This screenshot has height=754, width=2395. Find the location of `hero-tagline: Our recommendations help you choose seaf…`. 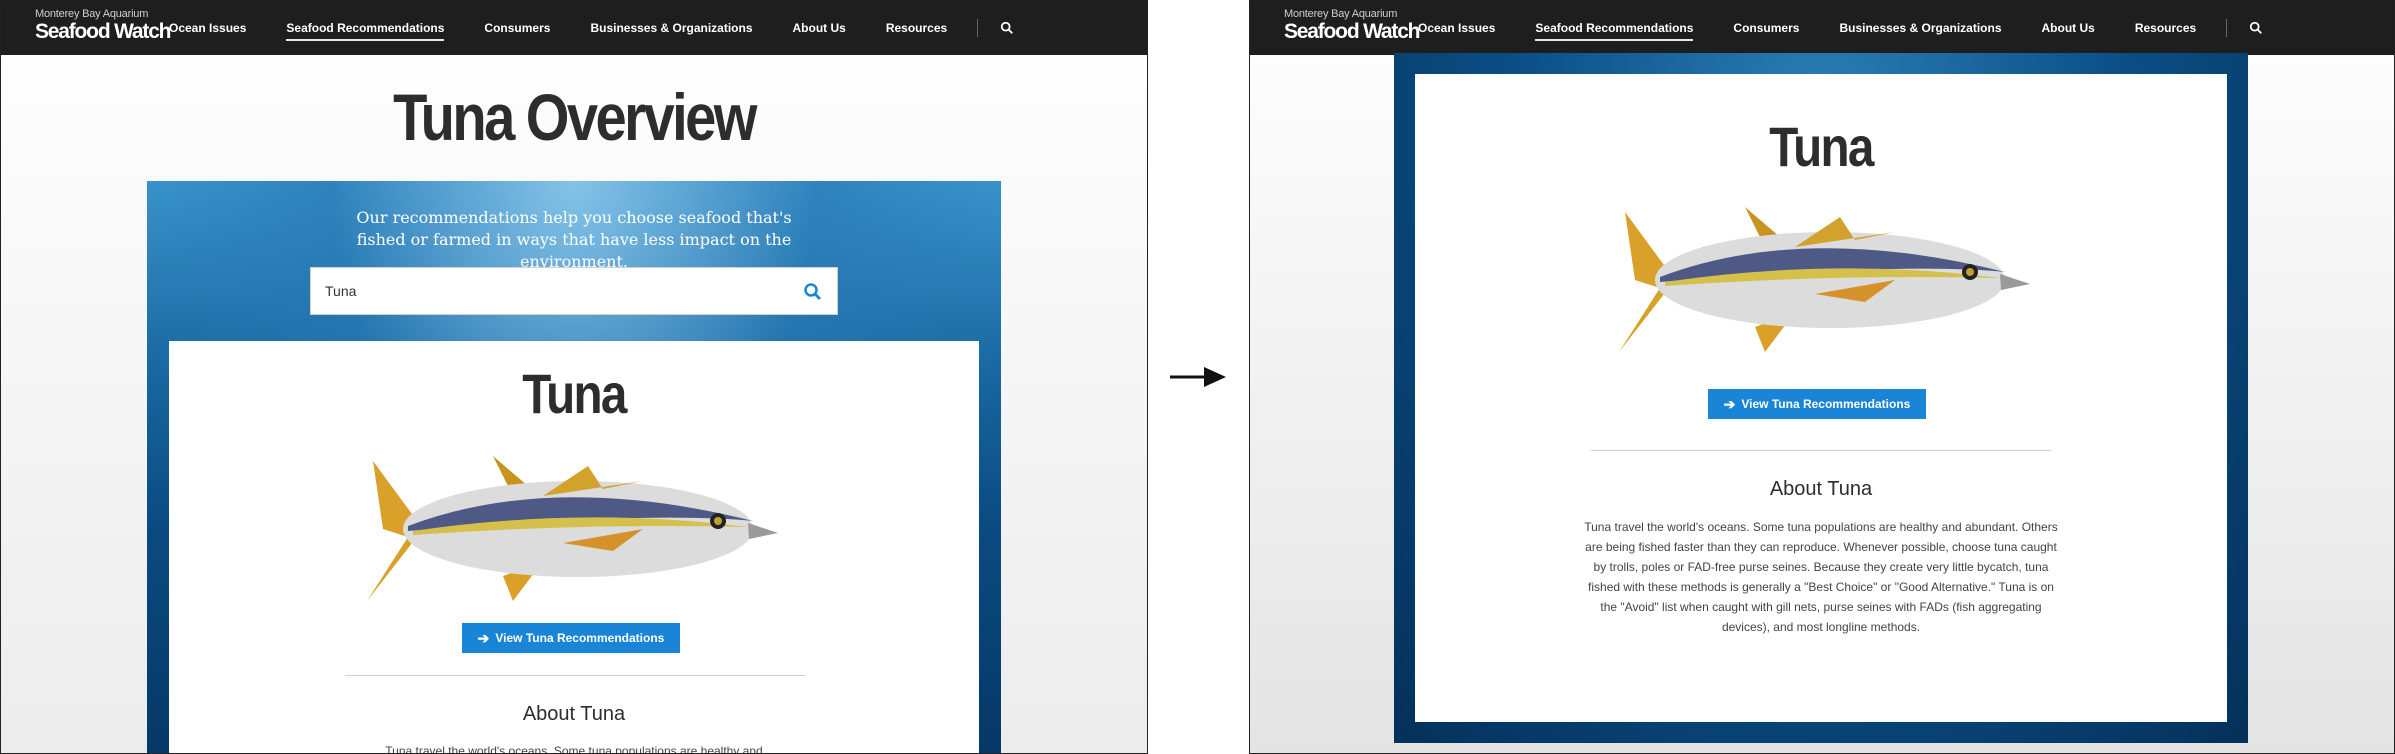

hero-tagline: Our recommendations help you choose seaf… is located at coordinates (574, 239).